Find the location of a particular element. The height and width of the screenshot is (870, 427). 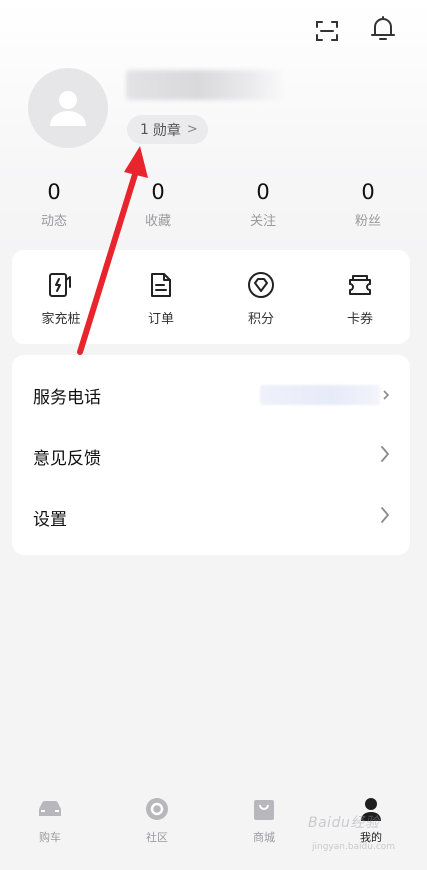

stat-posts: 0 动态 is located at coordinates (54, 203).